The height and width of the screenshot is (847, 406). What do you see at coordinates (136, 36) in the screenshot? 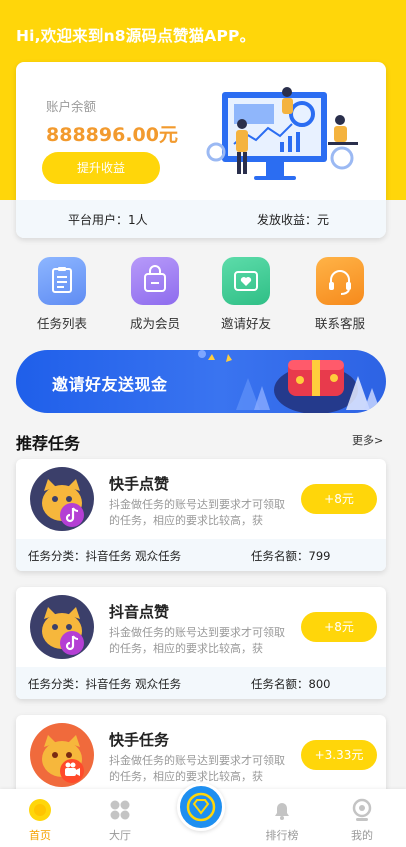
I see `greeting-text: Hi,欢迎来到n8源码点赞猫APP。` at bounding box center [136, 36].